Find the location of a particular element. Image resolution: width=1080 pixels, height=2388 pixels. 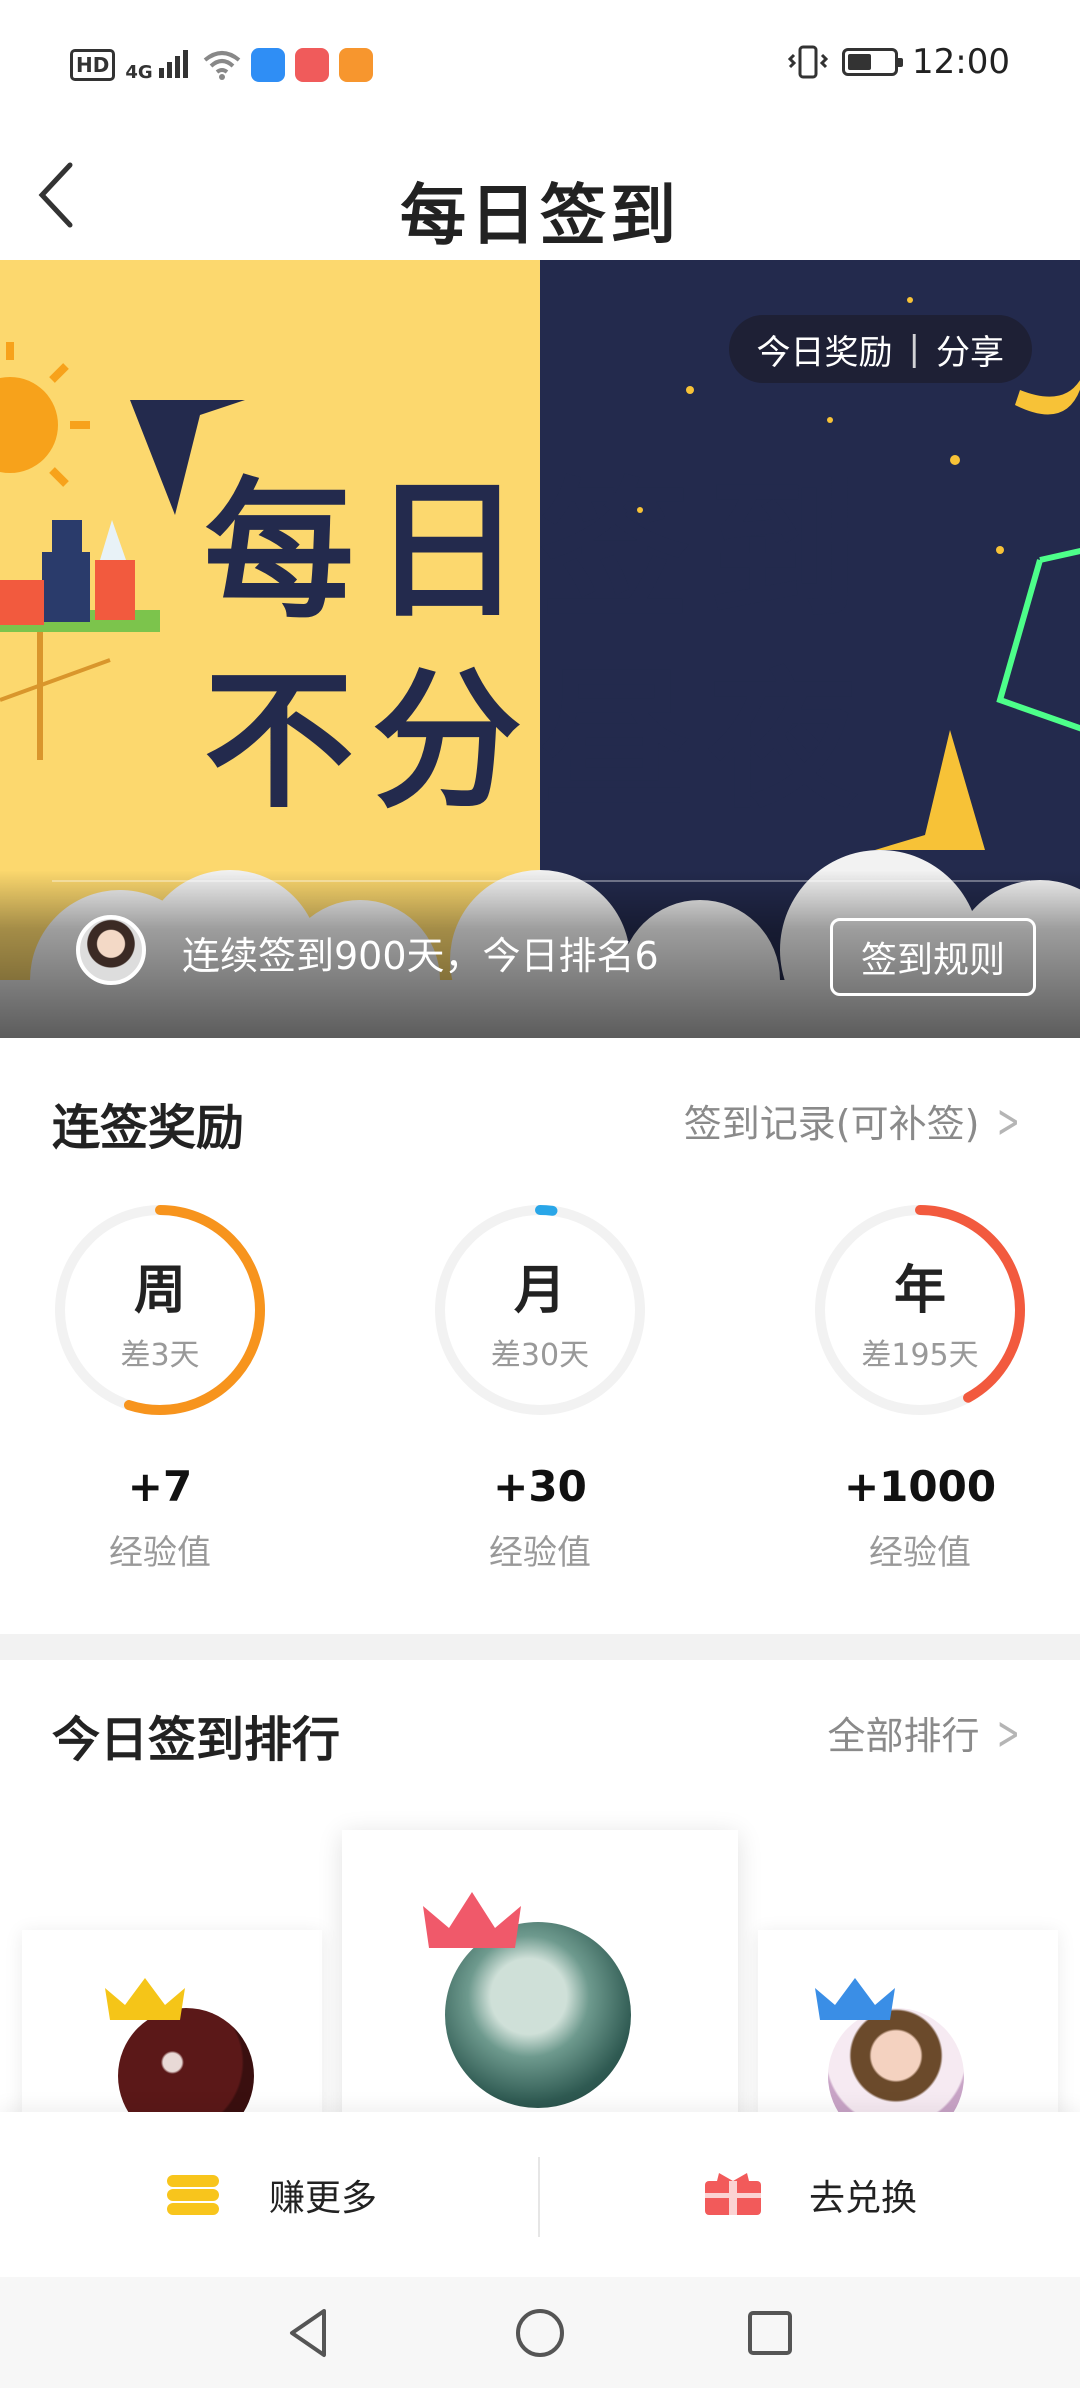

ranking-title: 今日签到排行 is located at coordinates (196, 1740).